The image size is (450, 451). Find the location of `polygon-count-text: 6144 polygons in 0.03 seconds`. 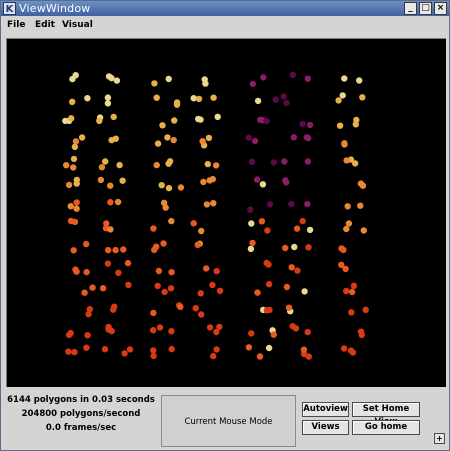

polygon-count-text: 6144 polygons in 0.03 seconds is located at coordinates (81, 400).